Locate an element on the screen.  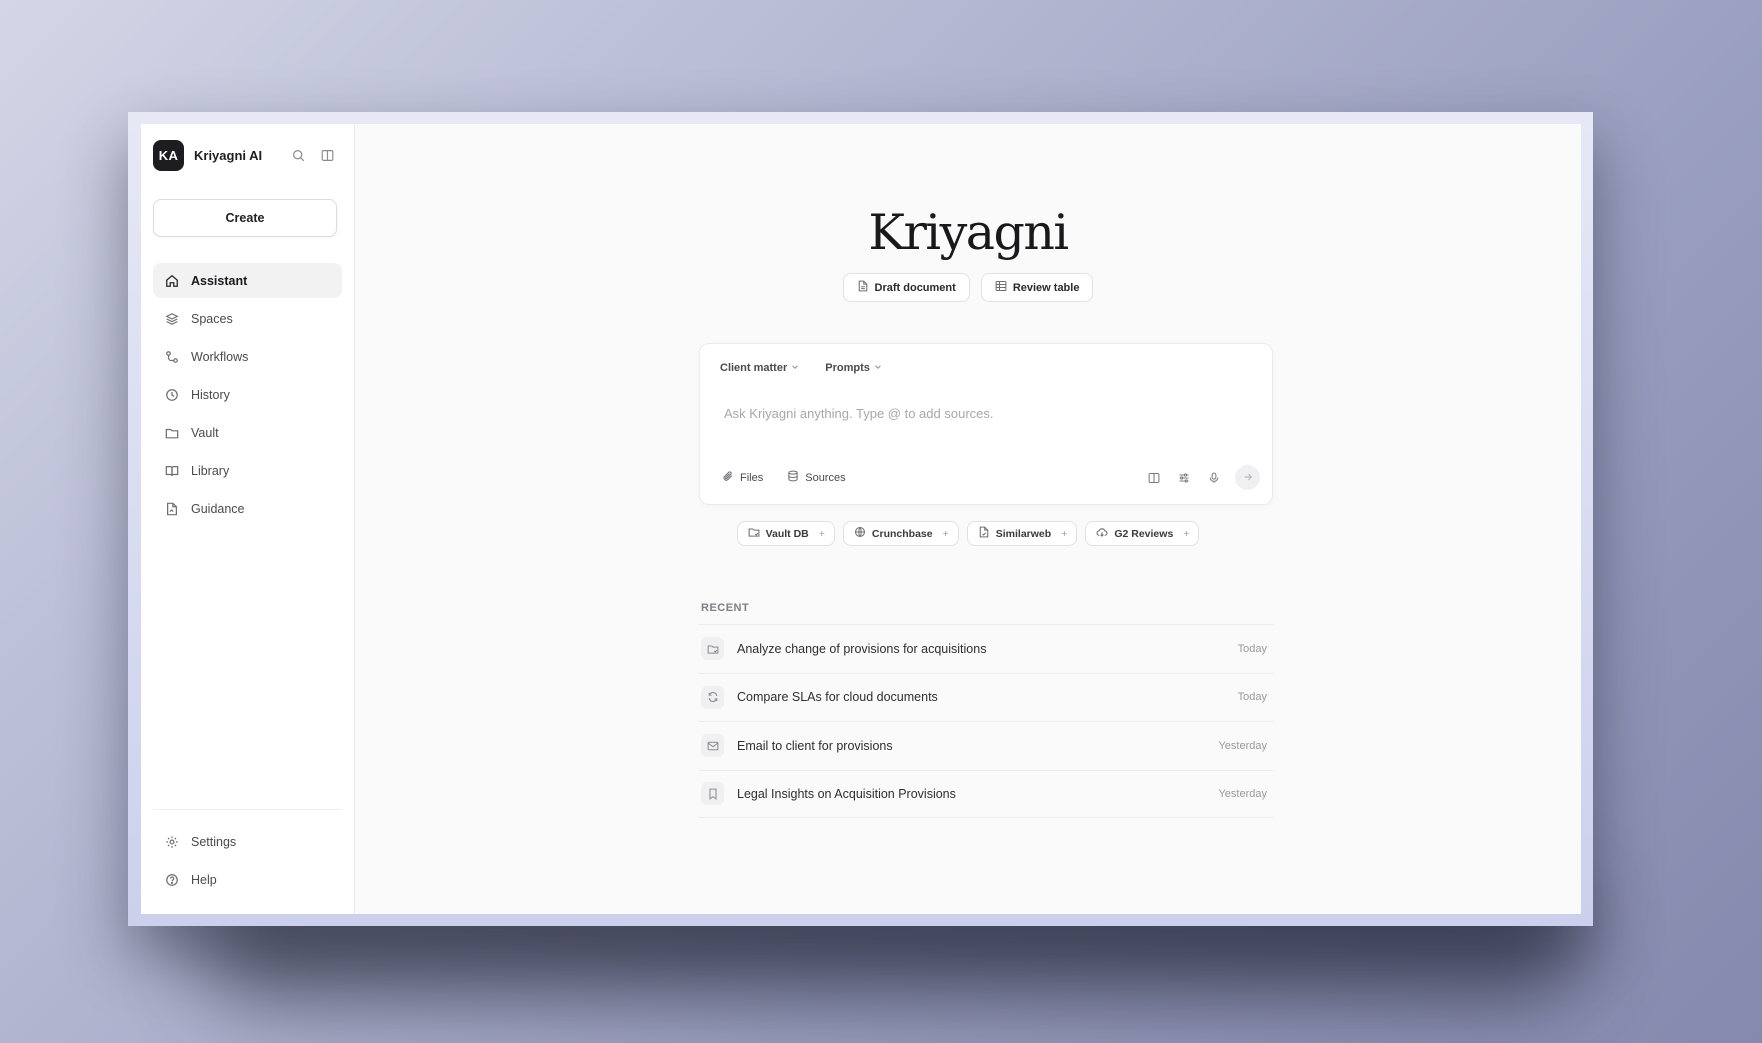
source-chip-label: Crunchbase is located at coordinates (902, 533).